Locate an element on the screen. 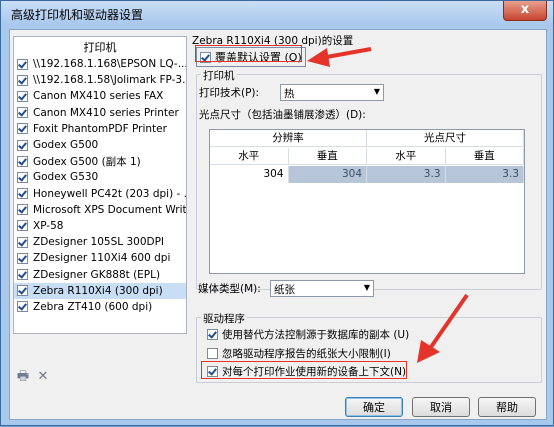 This screenshot has height=427, width=554. override-highlight-box is located at coordinates (248, 53).